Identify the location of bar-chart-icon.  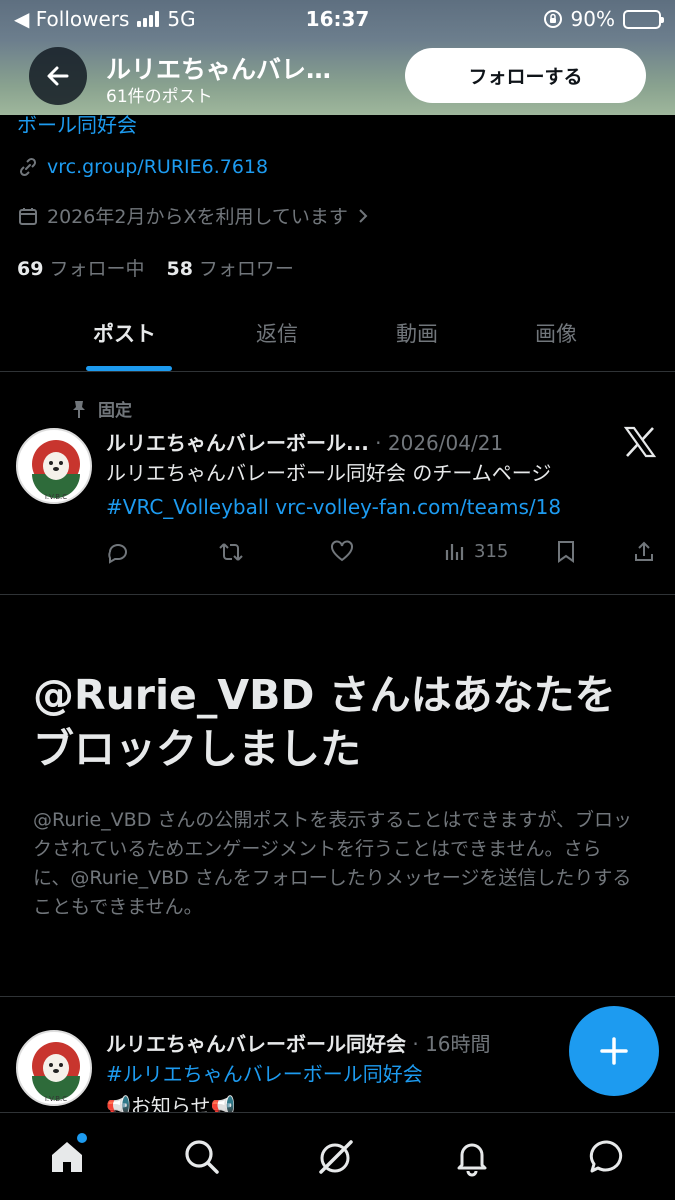
(454, 552).